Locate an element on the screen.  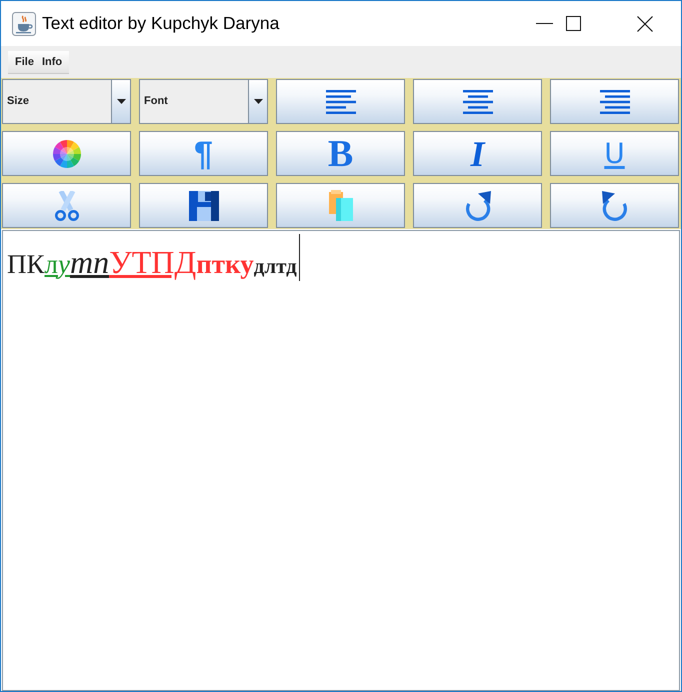
align-center-button is located at coordinates (477, 101).